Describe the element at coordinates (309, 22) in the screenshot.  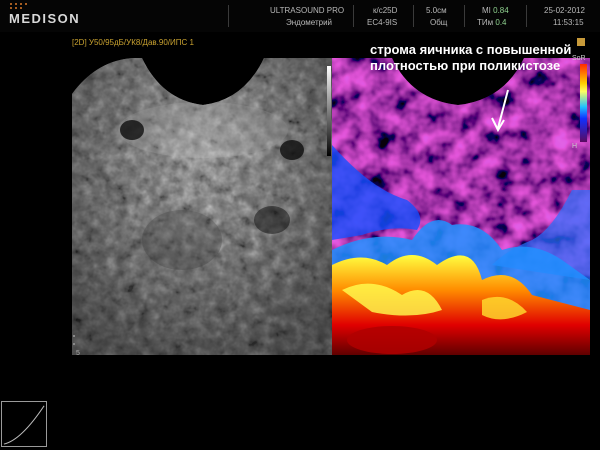
I see `preset-name: Эндометрий` at that location.